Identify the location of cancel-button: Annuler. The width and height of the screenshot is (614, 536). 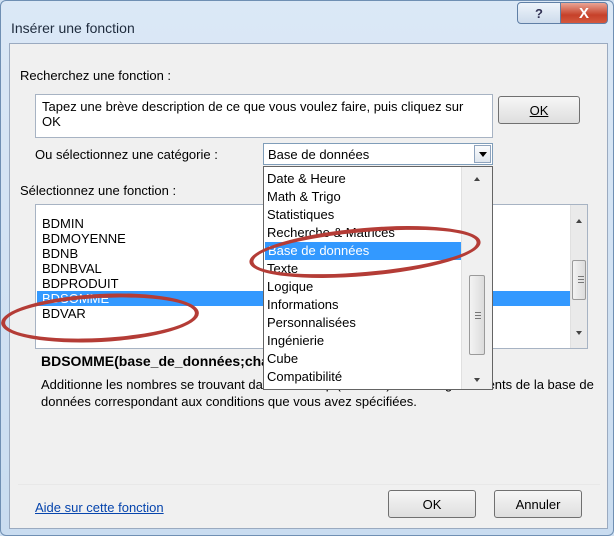
(538, 504).